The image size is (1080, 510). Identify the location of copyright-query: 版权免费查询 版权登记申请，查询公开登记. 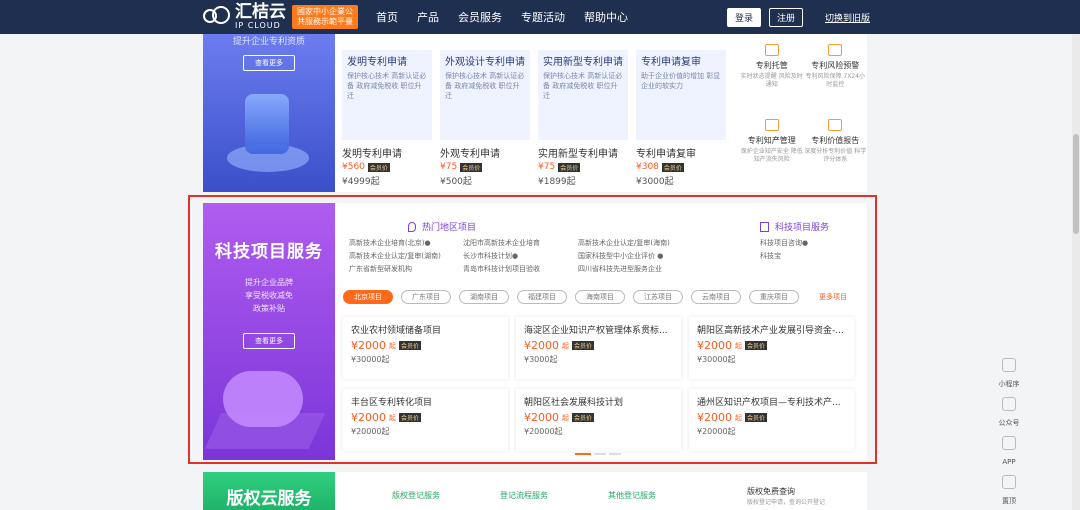
(786, 496).